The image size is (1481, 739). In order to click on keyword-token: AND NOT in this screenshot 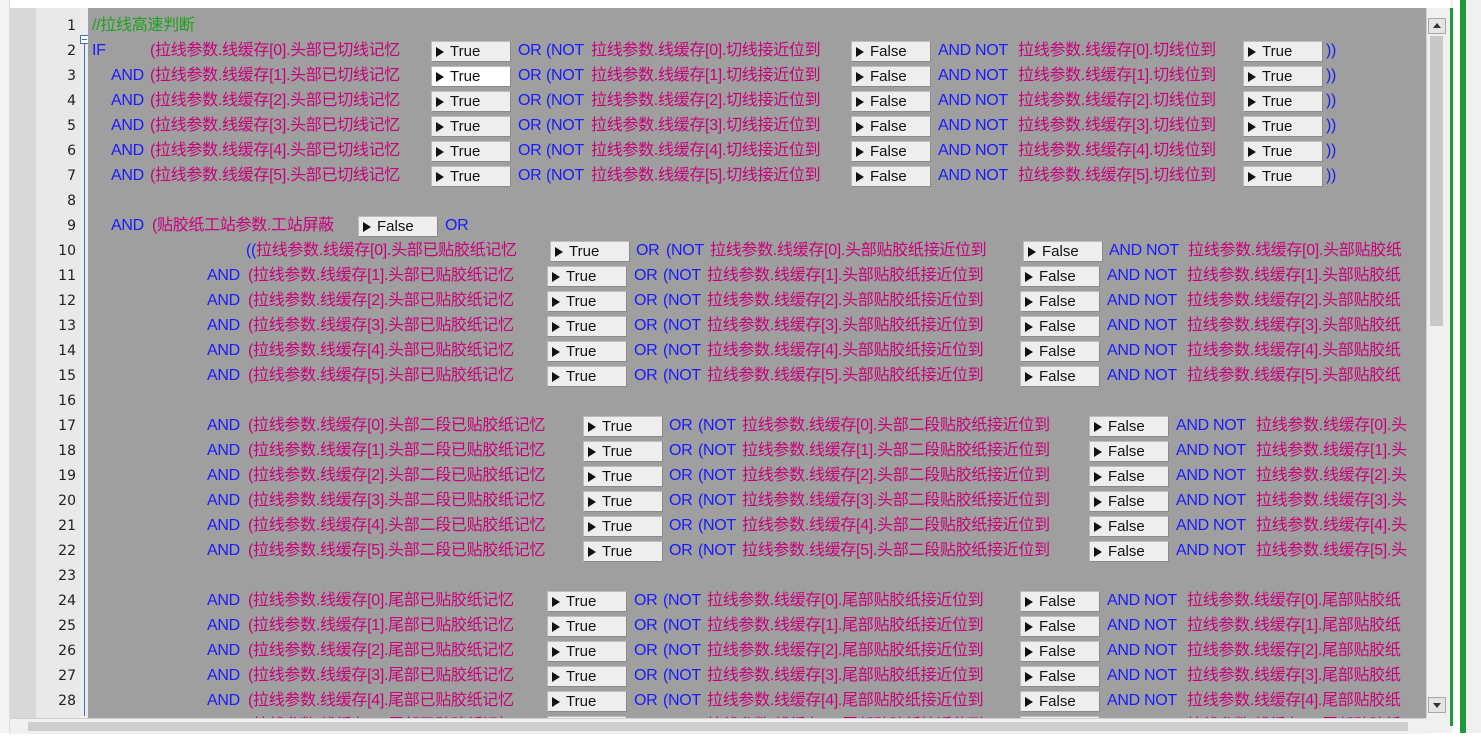, I will do `click(1211, 525)`.